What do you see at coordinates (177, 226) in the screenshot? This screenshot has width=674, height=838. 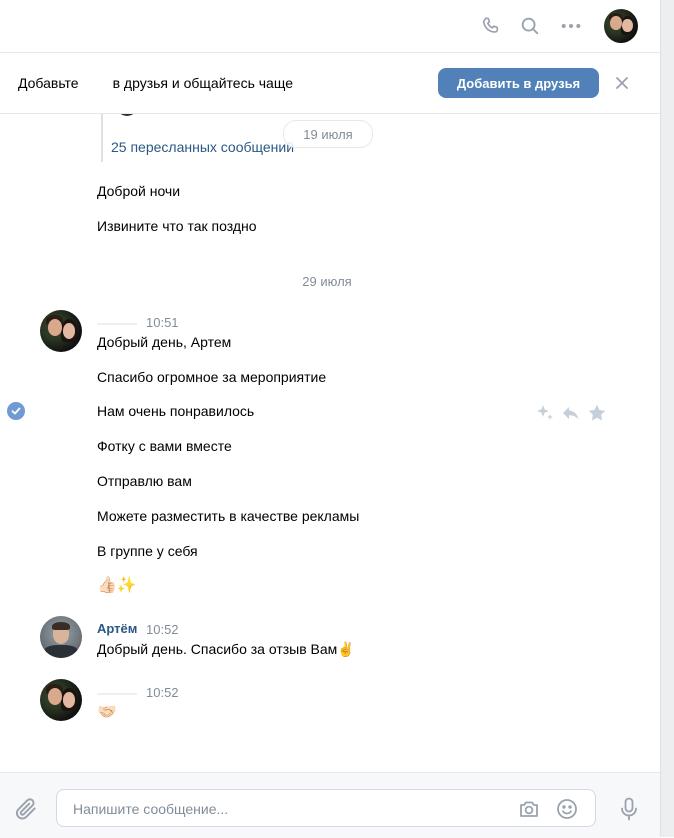 I see `message-text: Извините что так поздно` at bounding box center [177, 226].